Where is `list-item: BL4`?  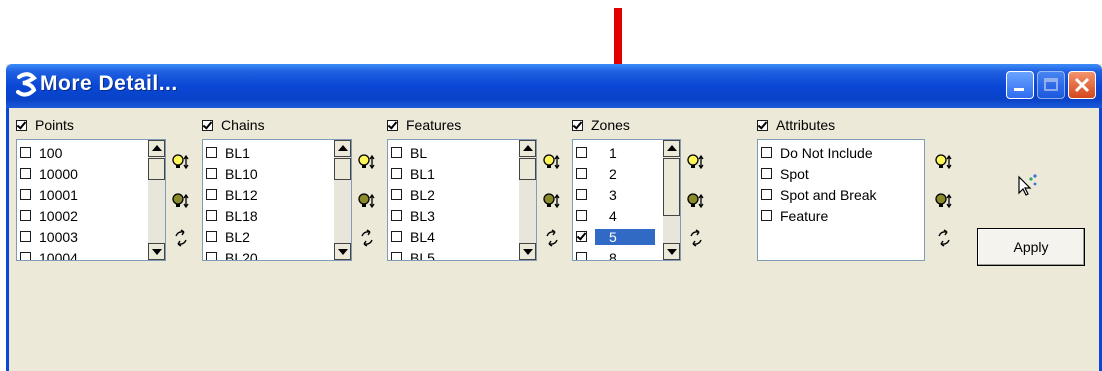 list-item: BL4 is located at coordinates (412, 236).